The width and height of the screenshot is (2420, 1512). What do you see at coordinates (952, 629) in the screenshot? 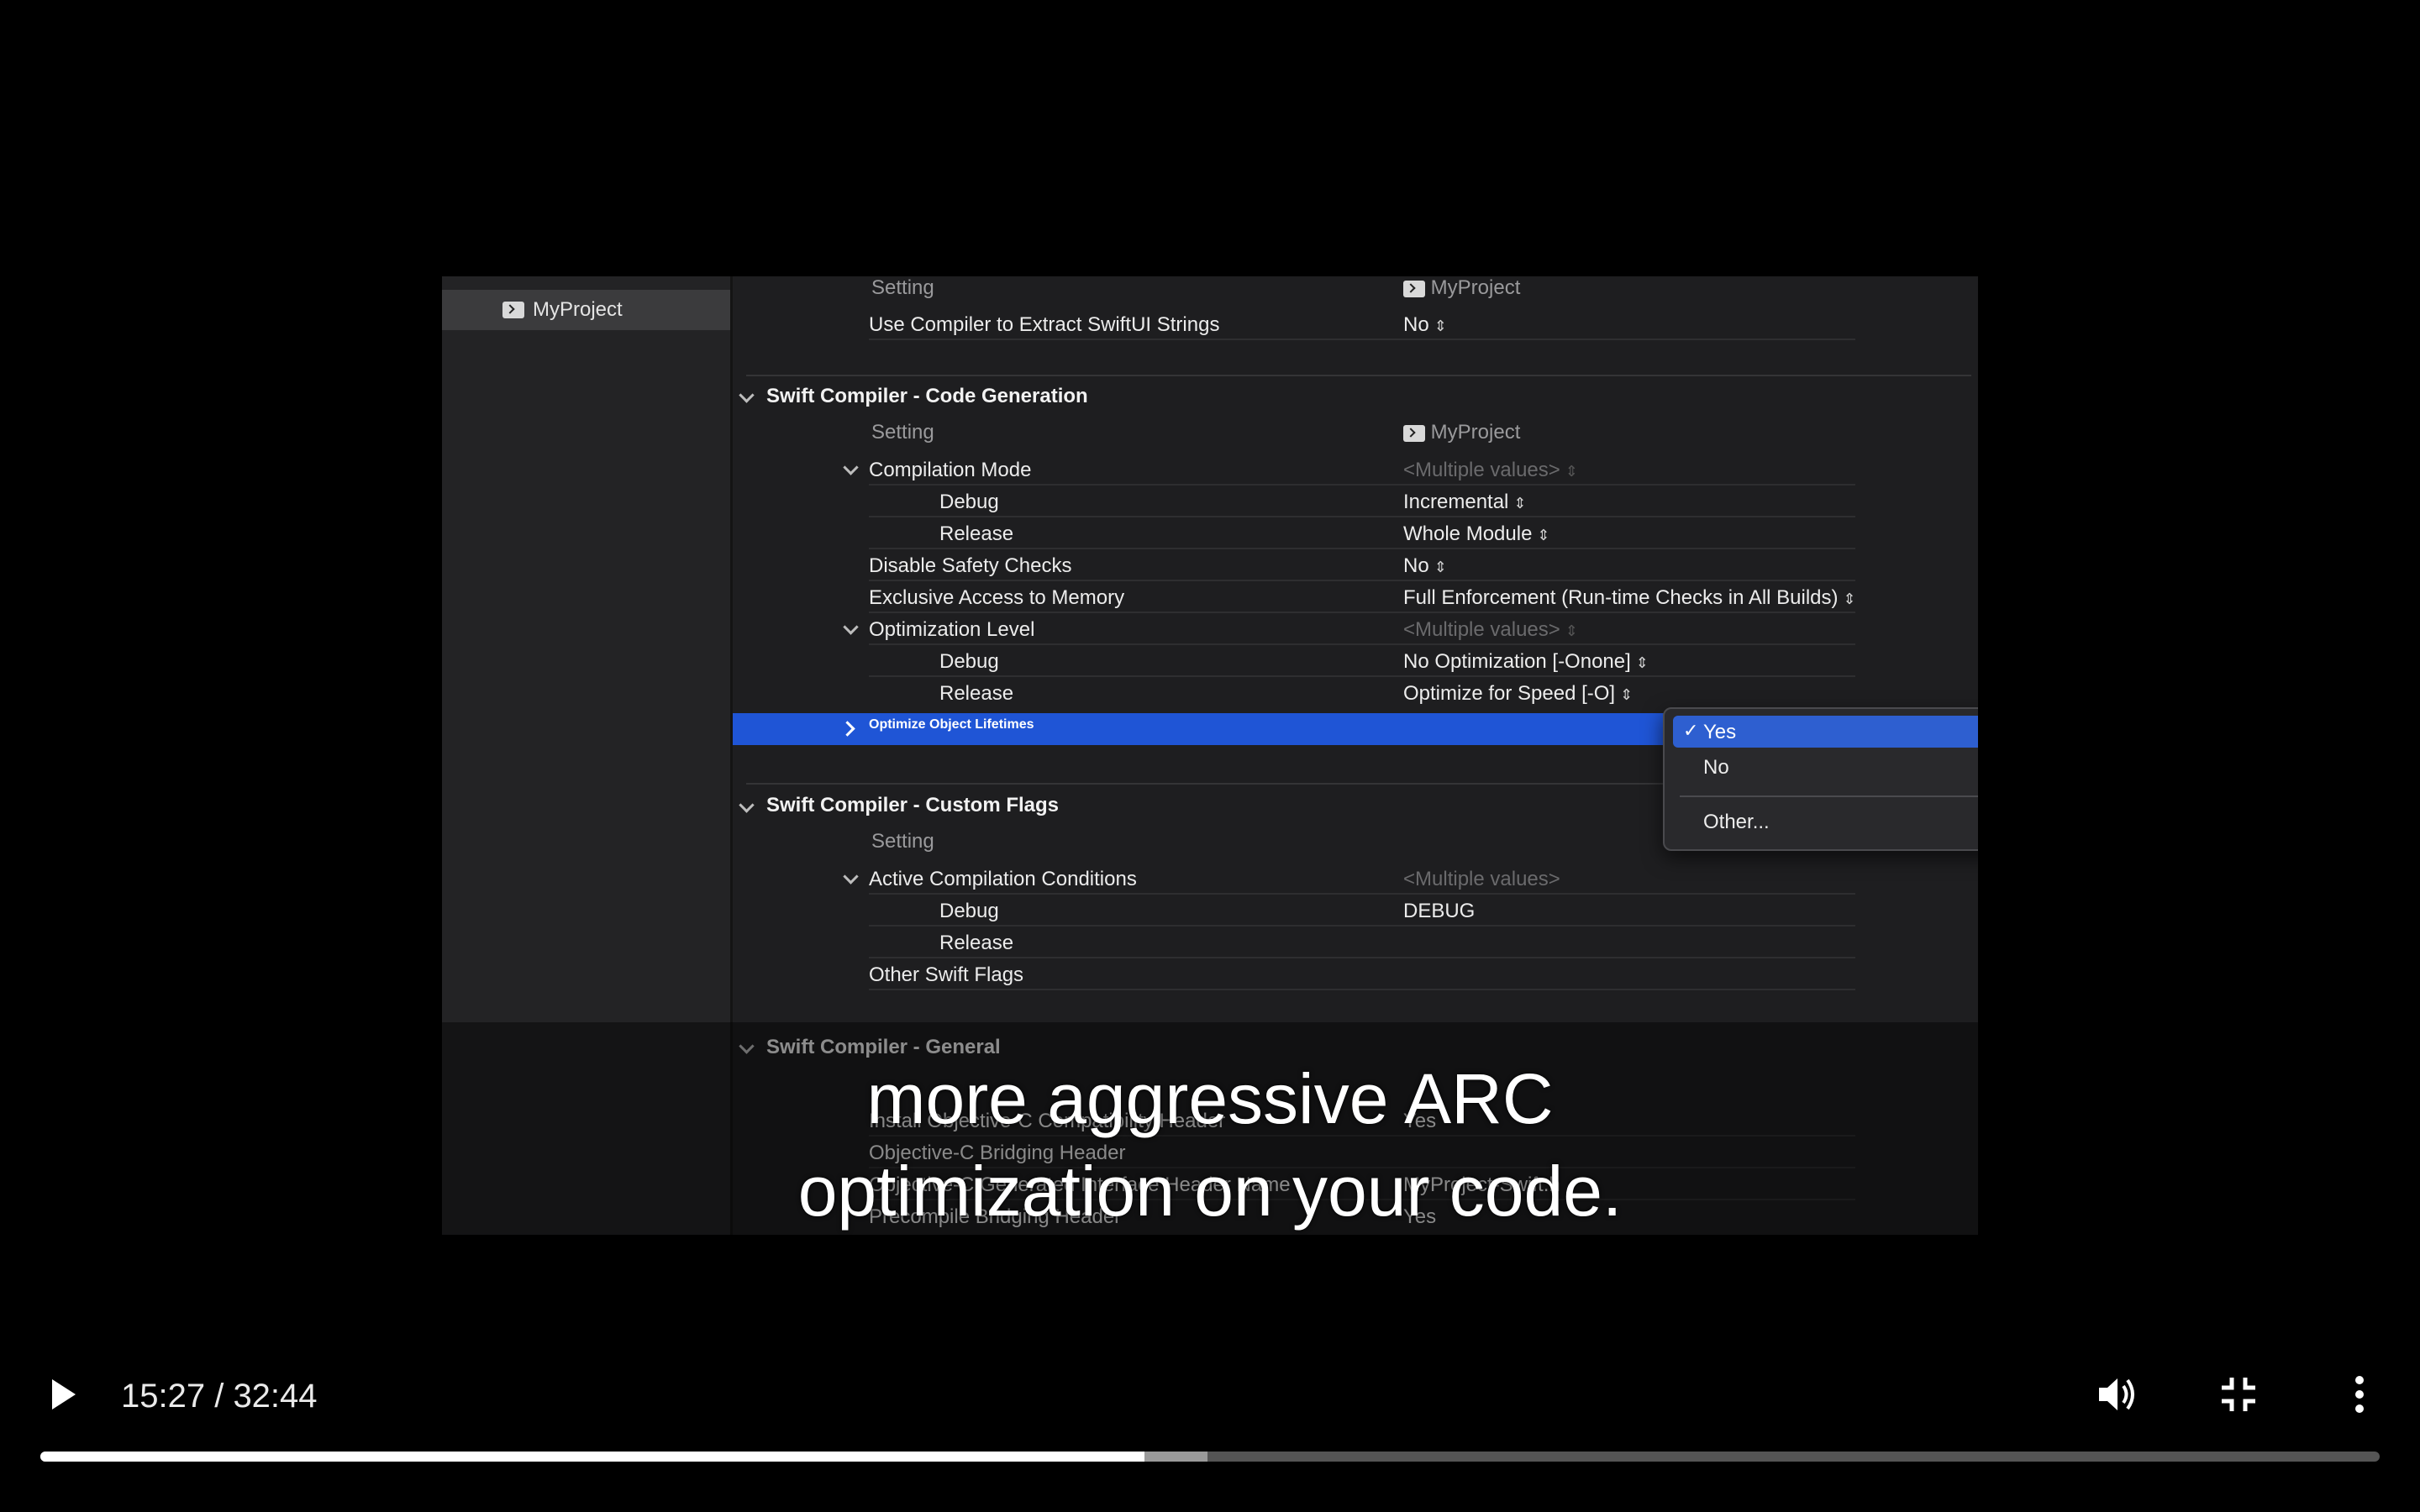
I see `setting-name: Optimization Level` at bounding box center [952, 629].